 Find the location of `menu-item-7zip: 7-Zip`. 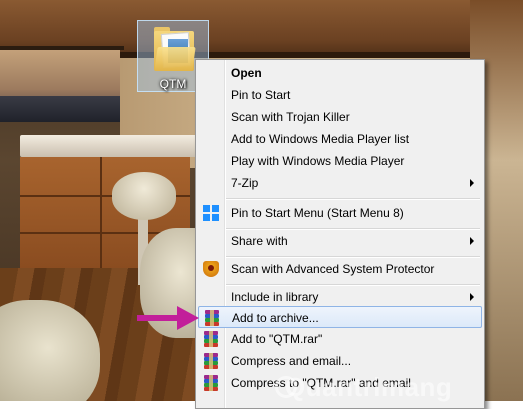

menu-item-7zip: 7-Zip is located at coordinates (340, 183).